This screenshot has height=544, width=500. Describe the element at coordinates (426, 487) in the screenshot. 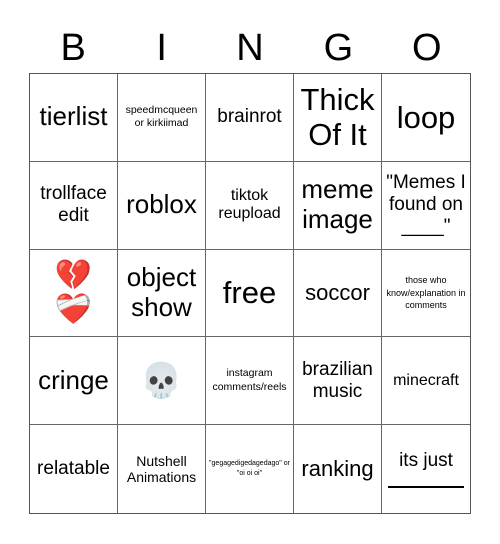

I see `blank-line` at that location.